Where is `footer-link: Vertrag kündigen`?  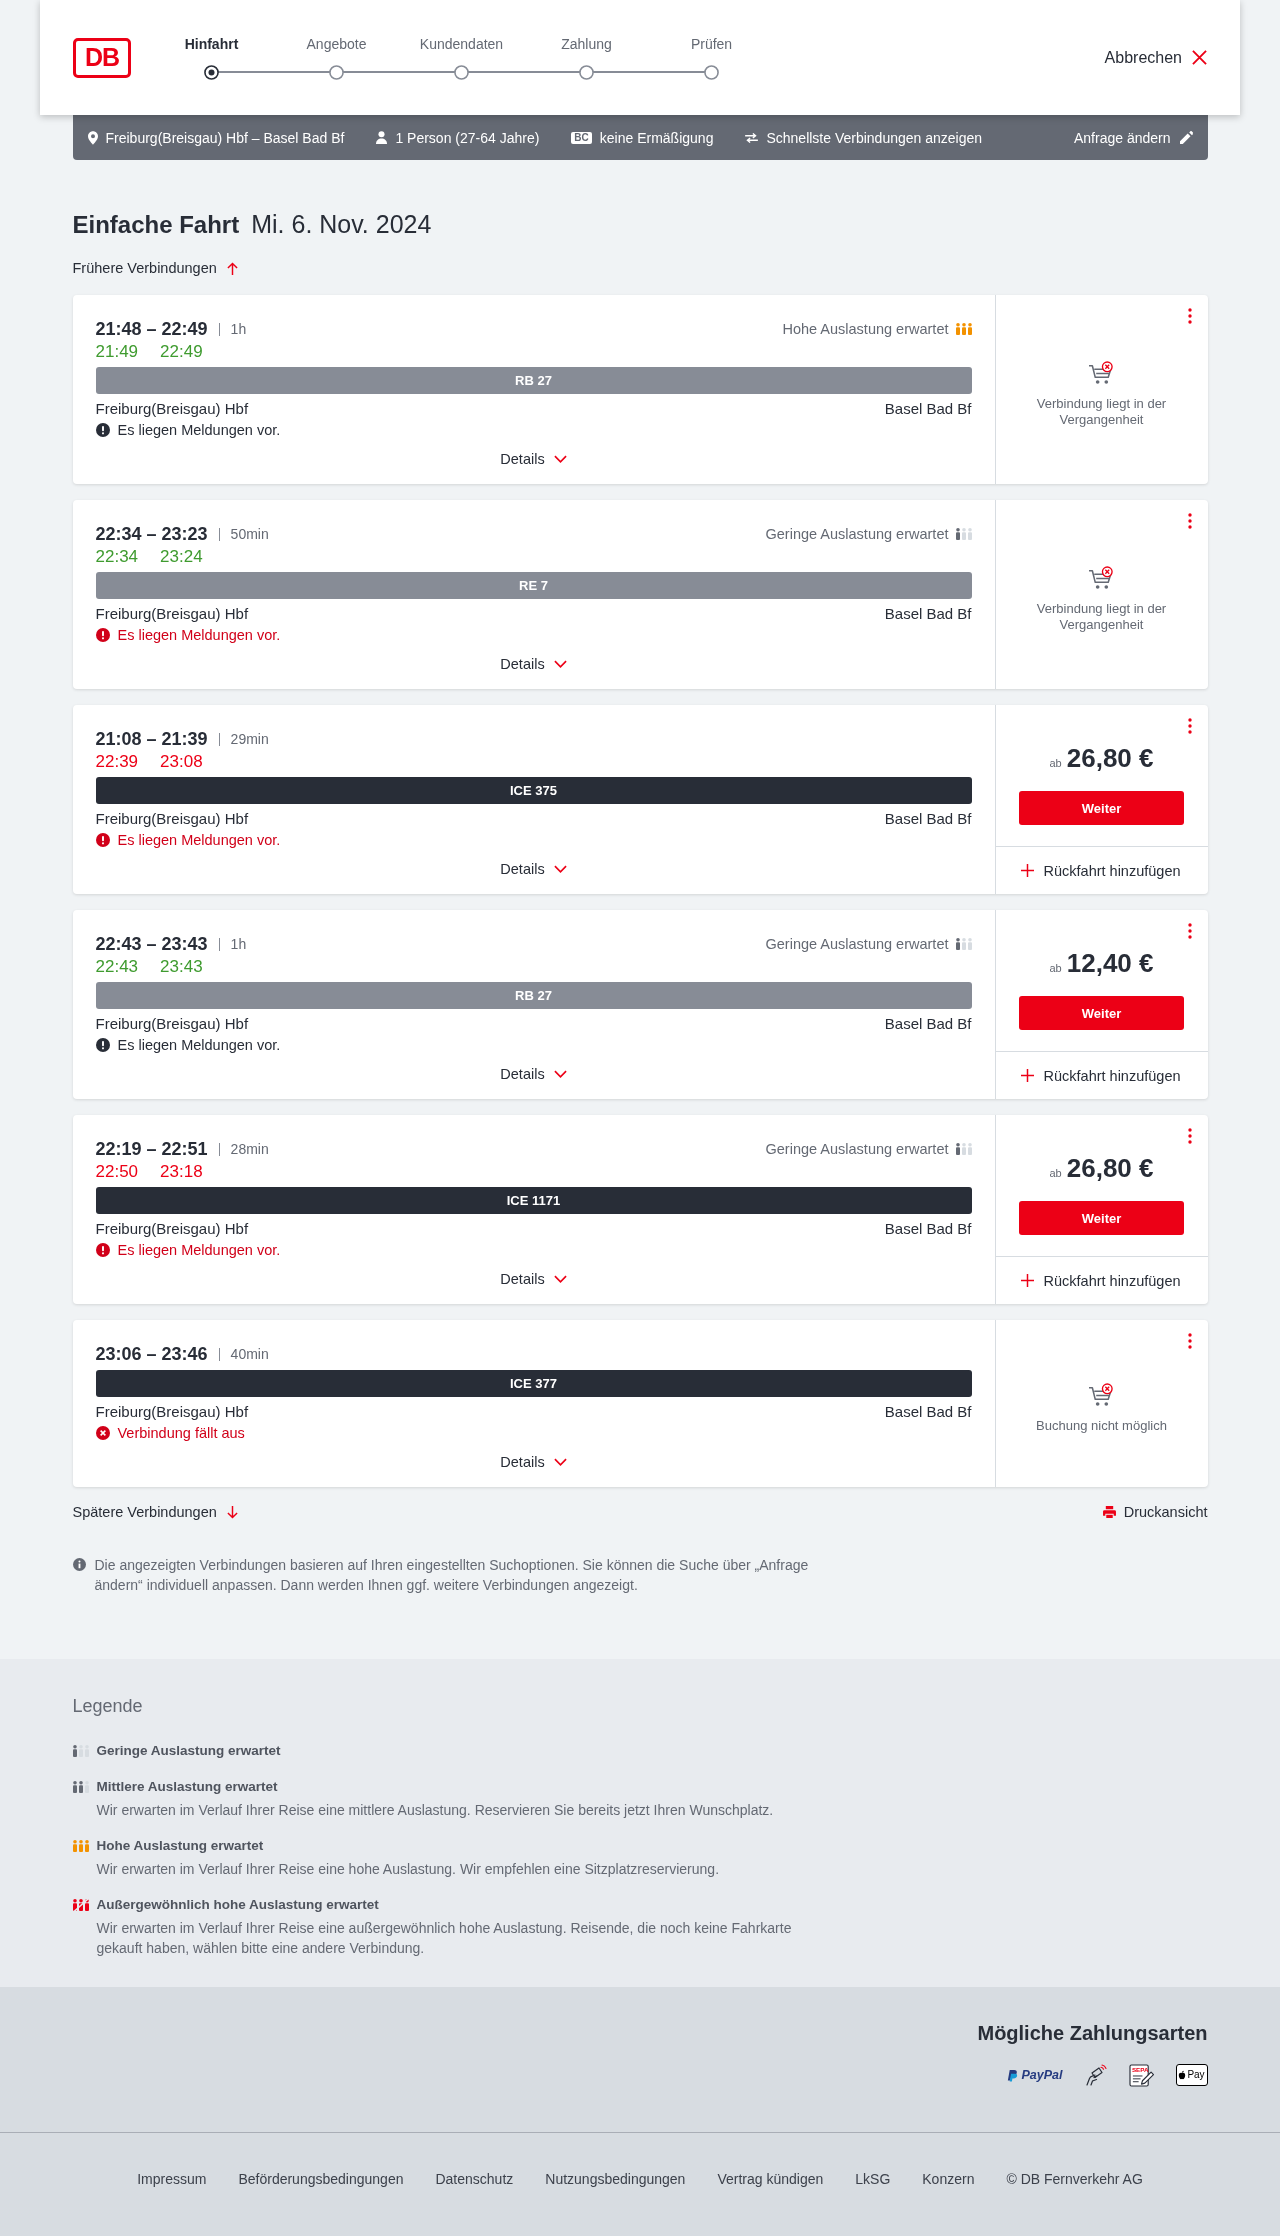
footer-link: Vertrag kündigen is located at coordinates (770, 2179).